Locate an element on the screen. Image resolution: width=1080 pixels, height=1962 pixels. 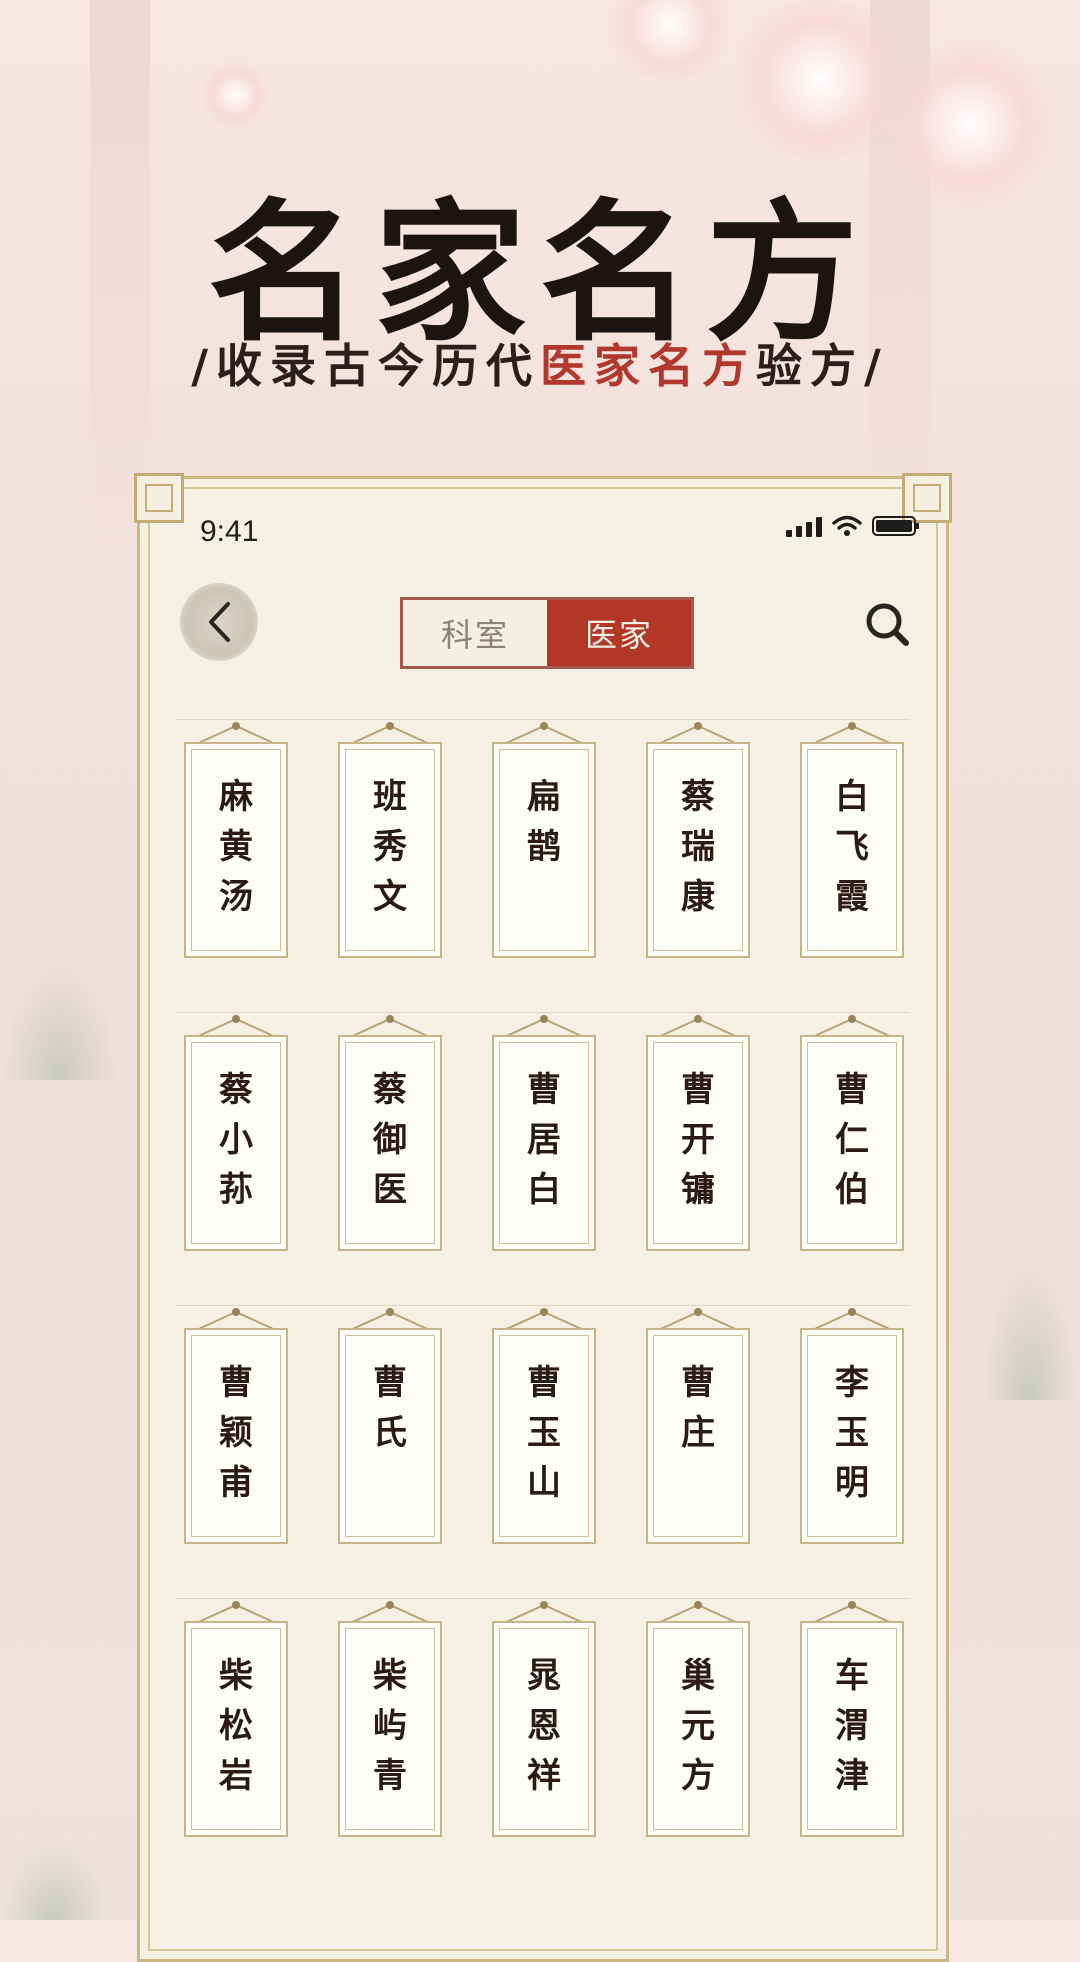
physician-name: 班秀文 is located at coordinates (390, 850).